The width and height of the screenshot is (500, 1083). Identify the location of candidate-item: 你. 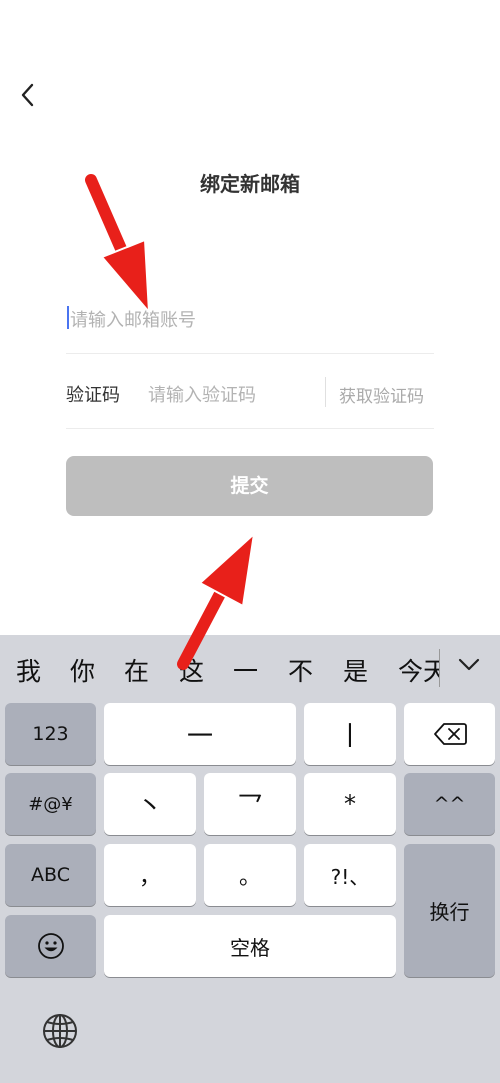
(82, 670).